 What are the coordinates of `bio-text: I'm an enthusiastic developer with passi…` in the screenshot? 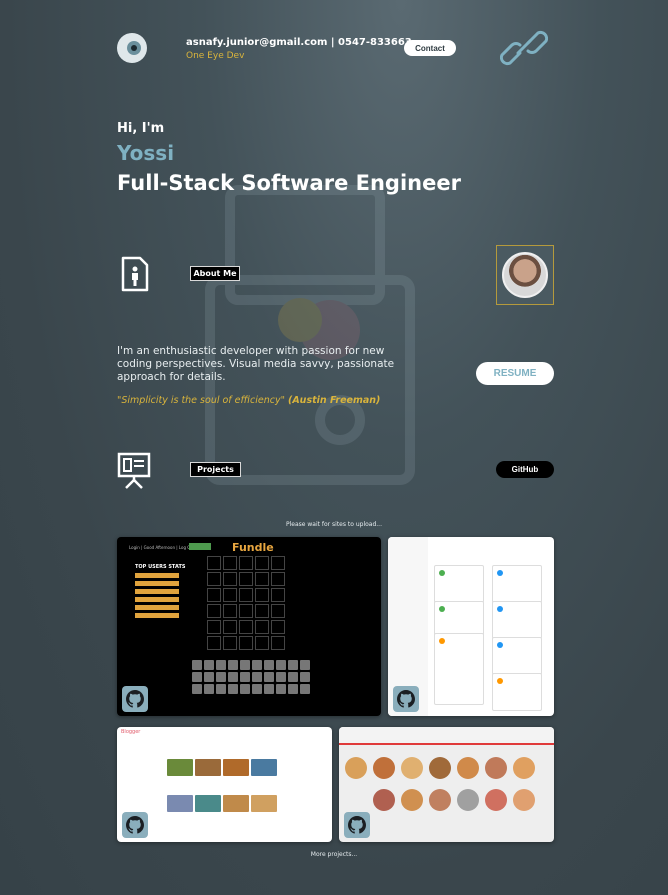 It's located at (256, 364).